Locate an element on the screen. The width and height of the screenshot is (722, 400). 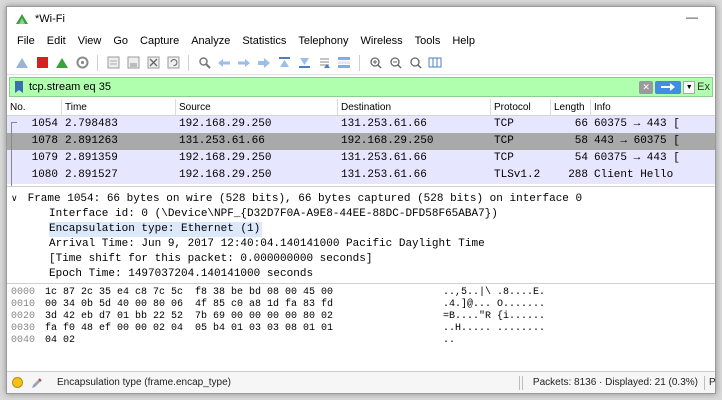
status-packet-counts: Packets: 8136 · Displayed: 21 (0.3%) is located at coordinates (615, 382).